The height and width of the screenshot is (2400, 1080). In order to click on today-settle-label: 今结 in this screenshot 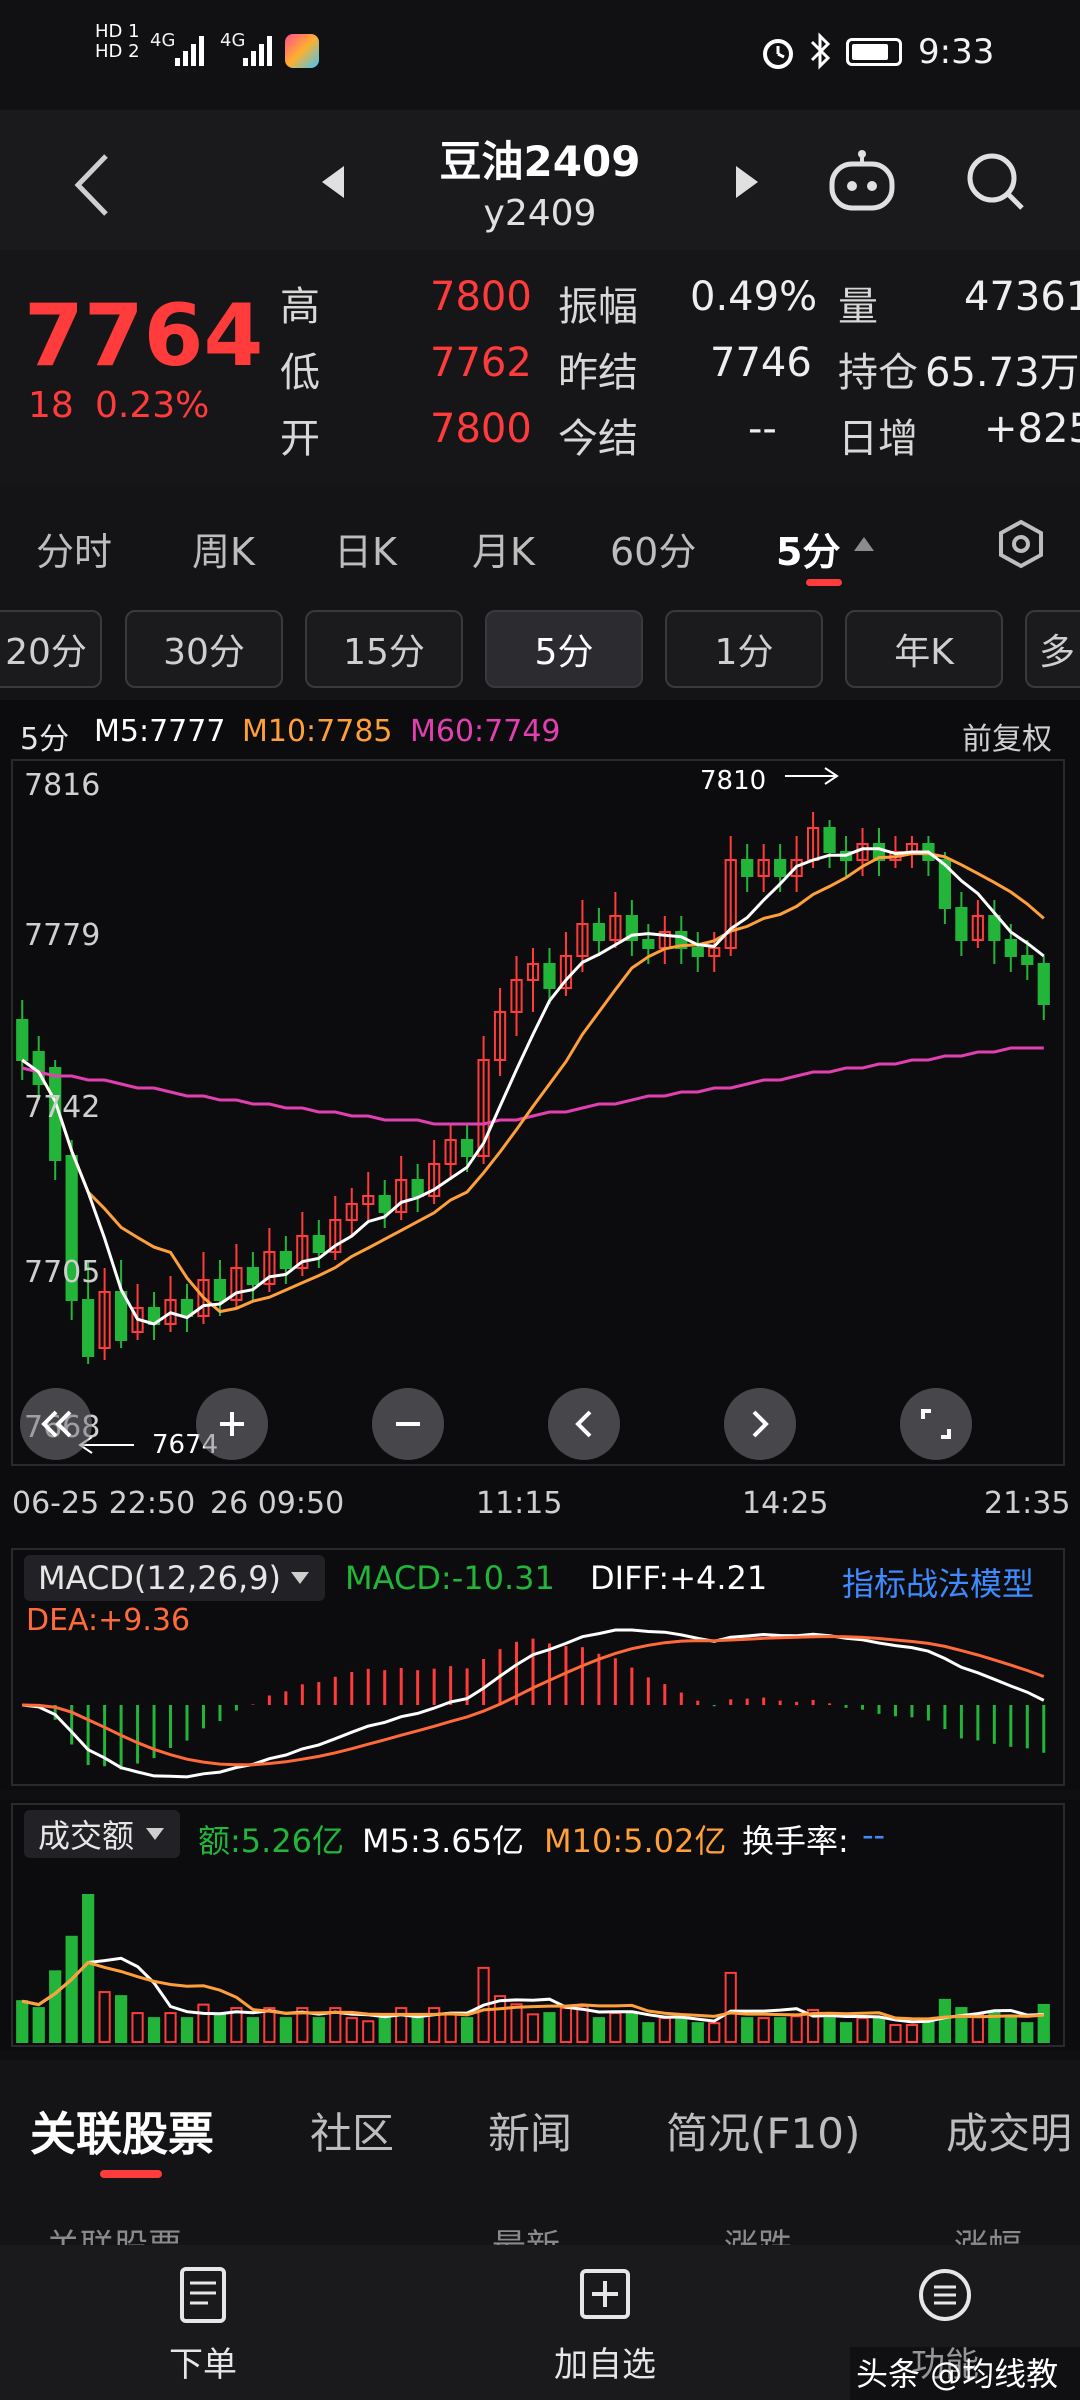, I will do `click(598, 439)`.